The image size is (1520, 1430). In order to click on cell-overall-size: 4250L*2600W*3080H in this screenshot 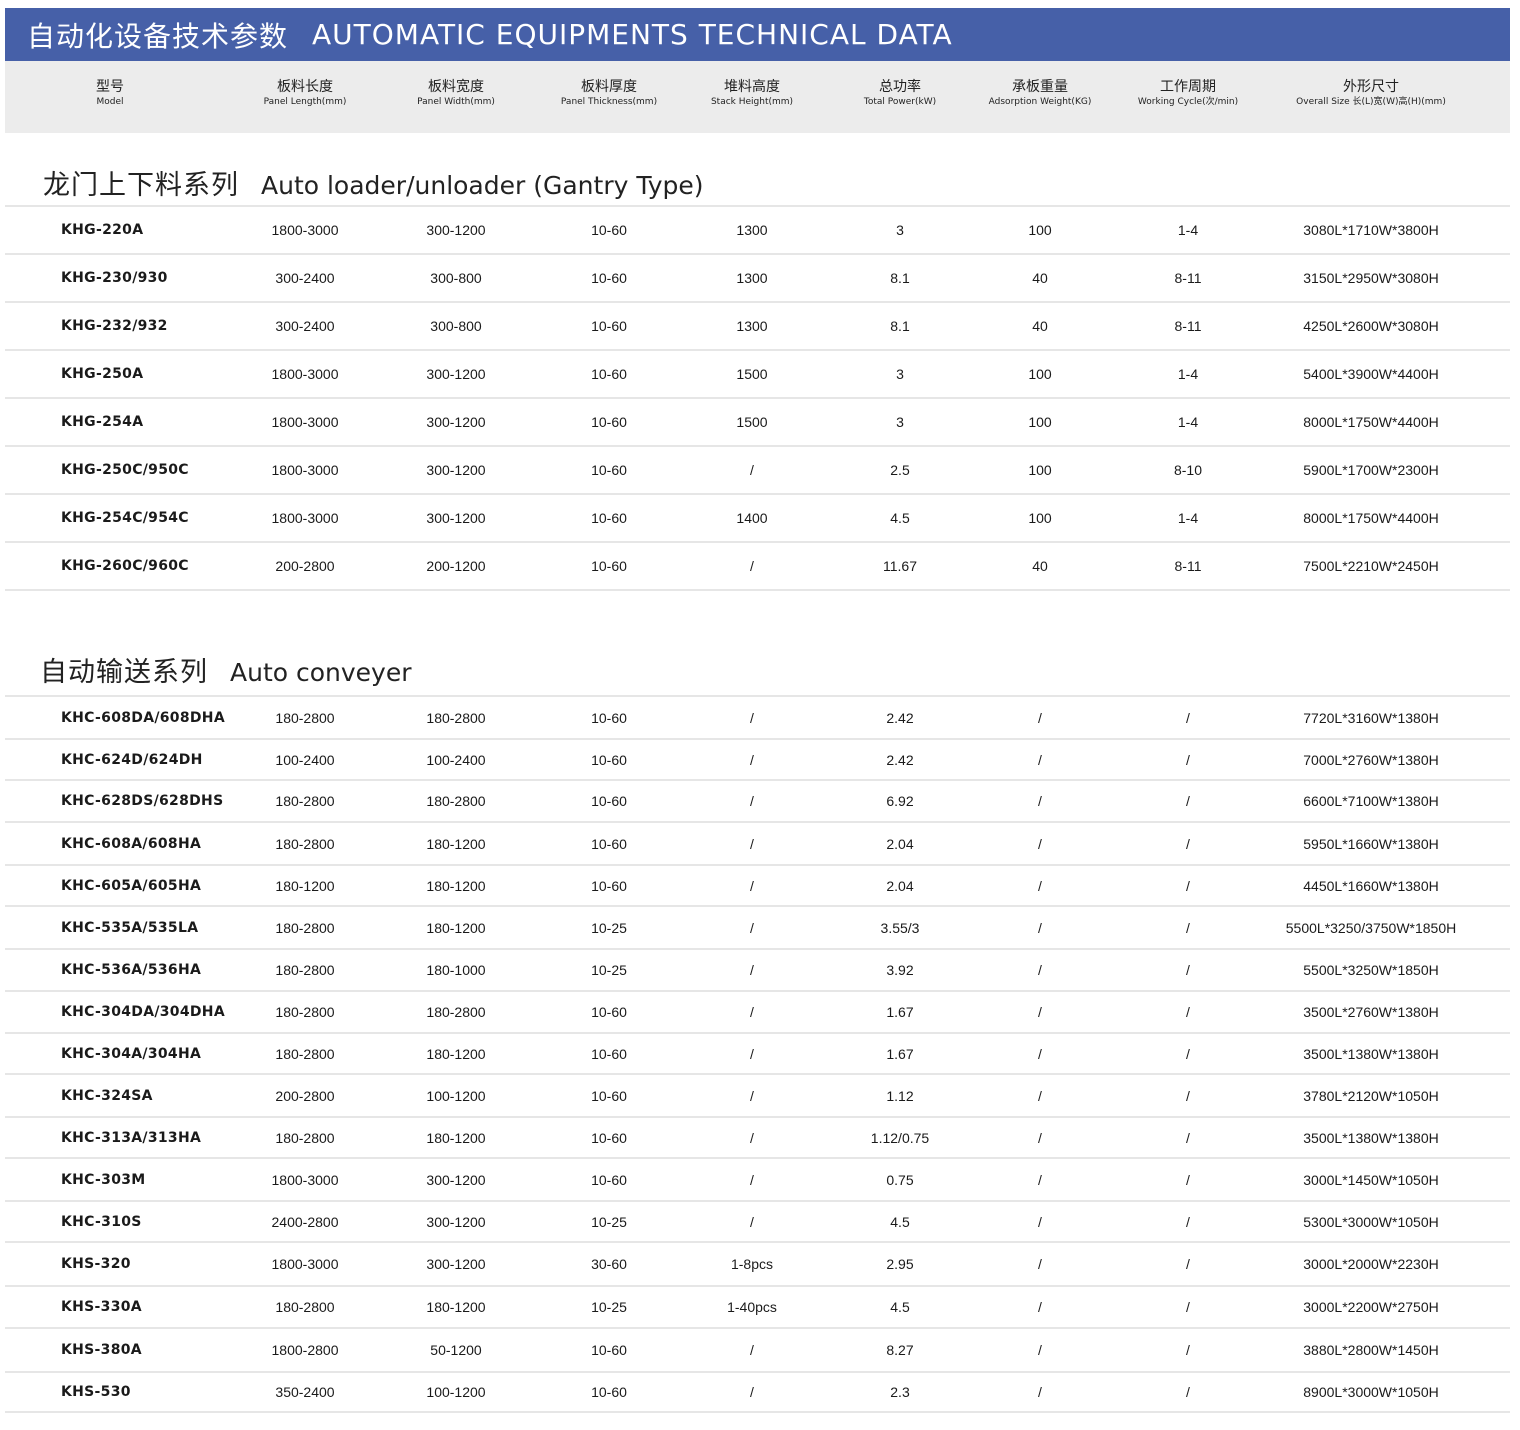, I will do `click(1371, 326)`.